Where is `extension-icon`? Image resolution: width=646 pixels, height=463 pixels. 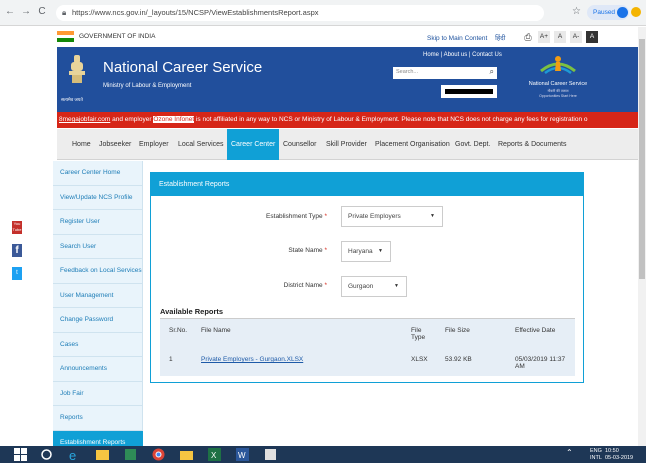 extension-icon is located at coordinates (636, 12).